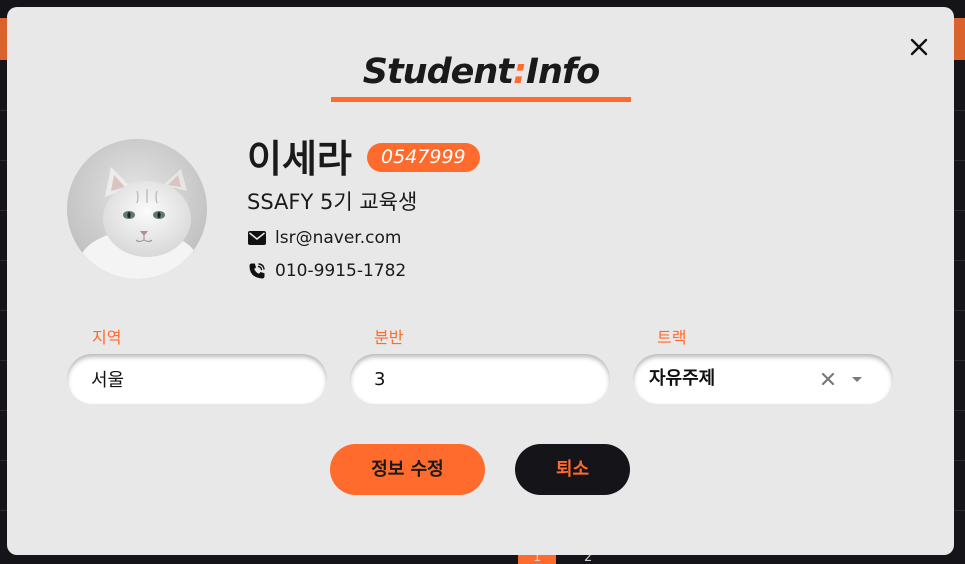 The width and height of the screenshot is (965, 564). I want to click on student-info-logo: Student:Info, so click(481, 77).